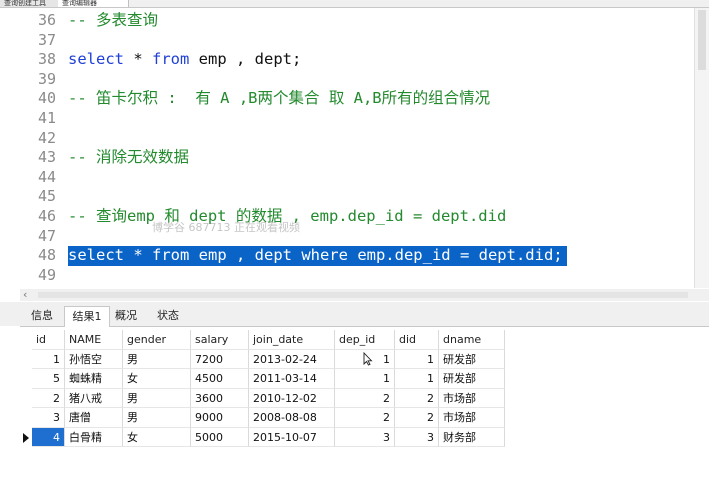 The image size is (709, 493). Describe the element at coordinates (46, 98) in the screenshot. I see `line-number: 40` at that location.